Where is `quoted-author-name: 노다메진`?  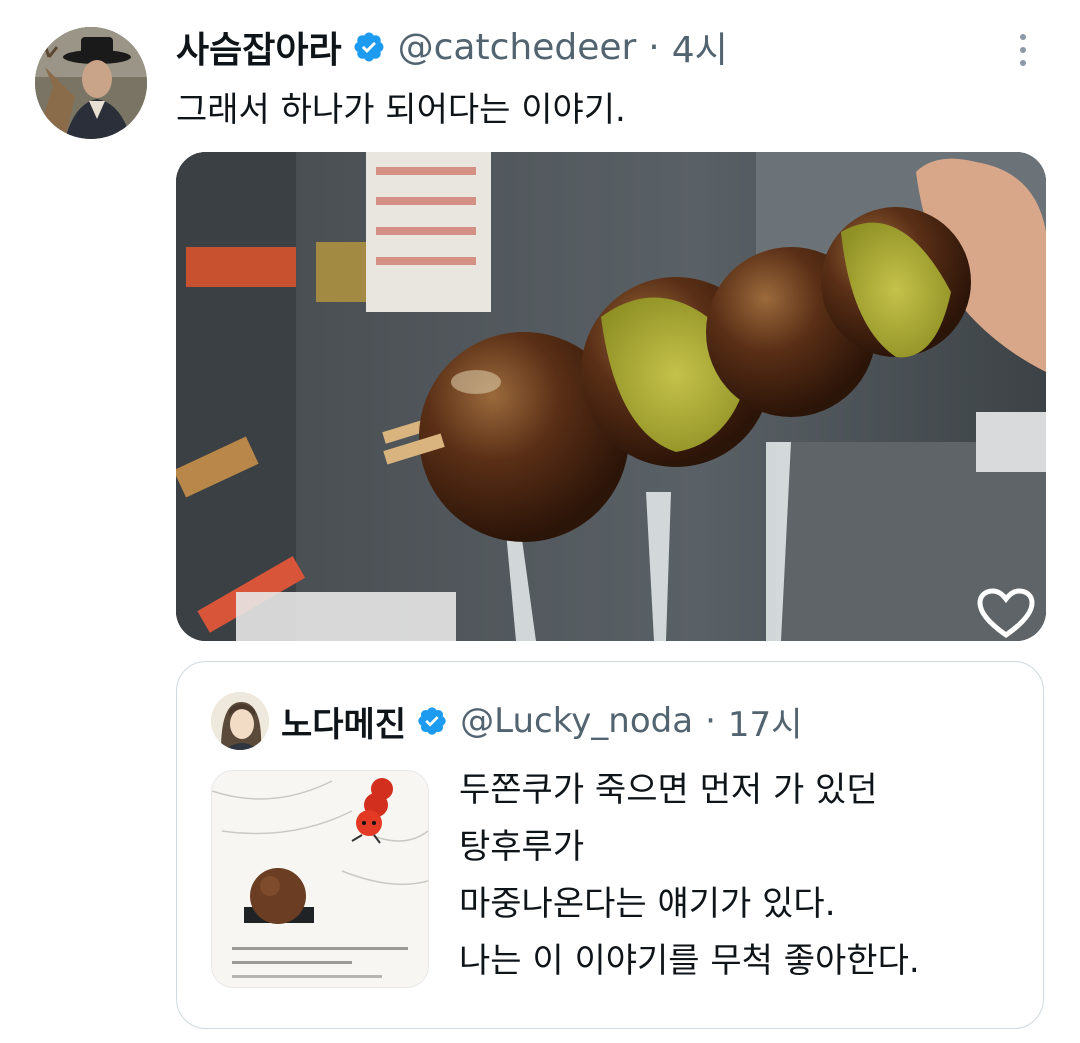 quoted-author-name: 노다메진 is located at coordinates (343, 721).